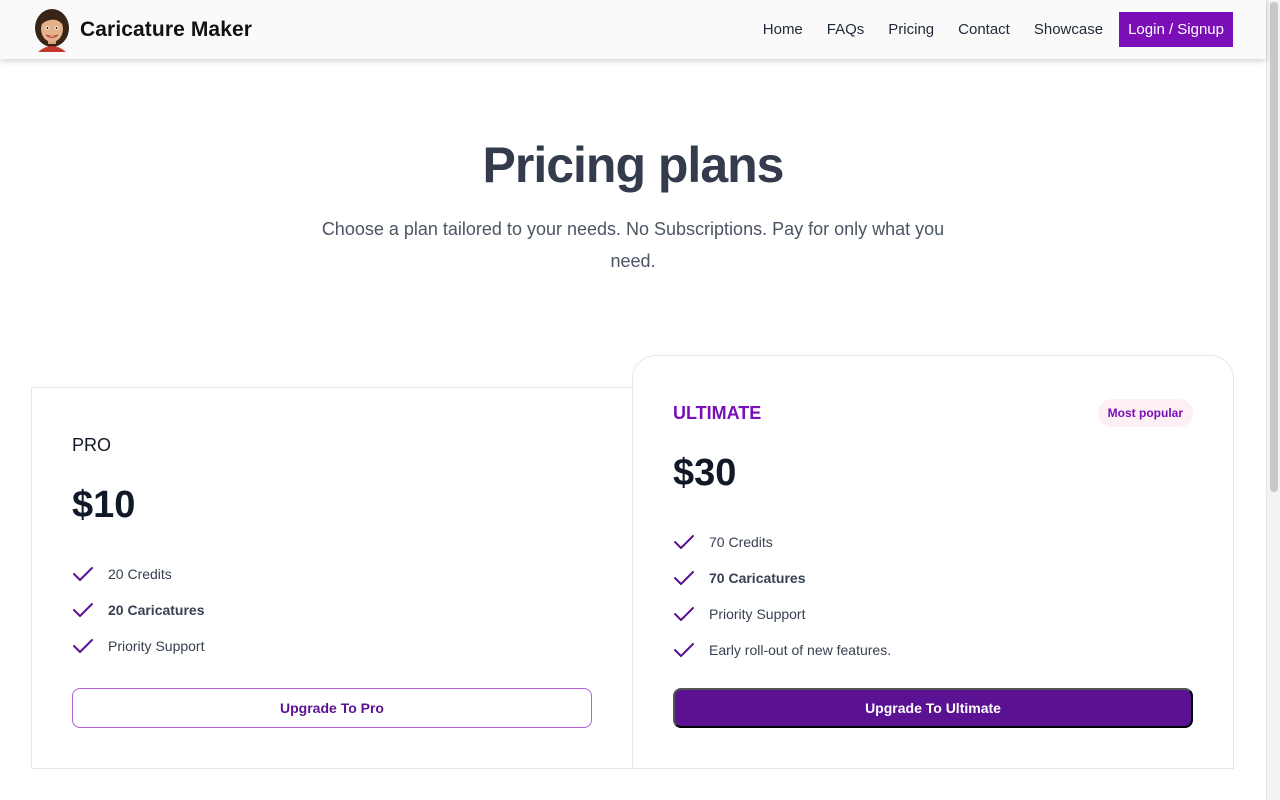 The width and height of the screenshot is (1280, 800). Describe the element at coordinates (156, 610) in the screenshot. I see `feature-label: 20 Caricatures` at that location.